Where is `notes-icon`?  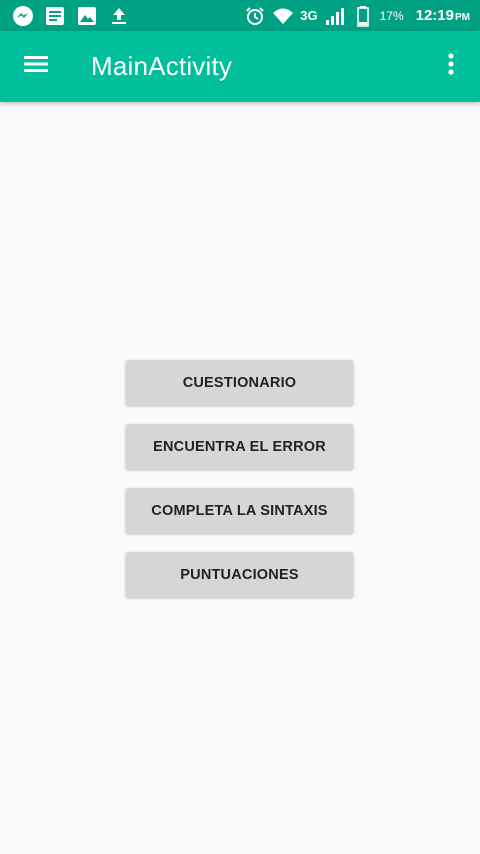
notes-icon is located at coordinates (55, 16).